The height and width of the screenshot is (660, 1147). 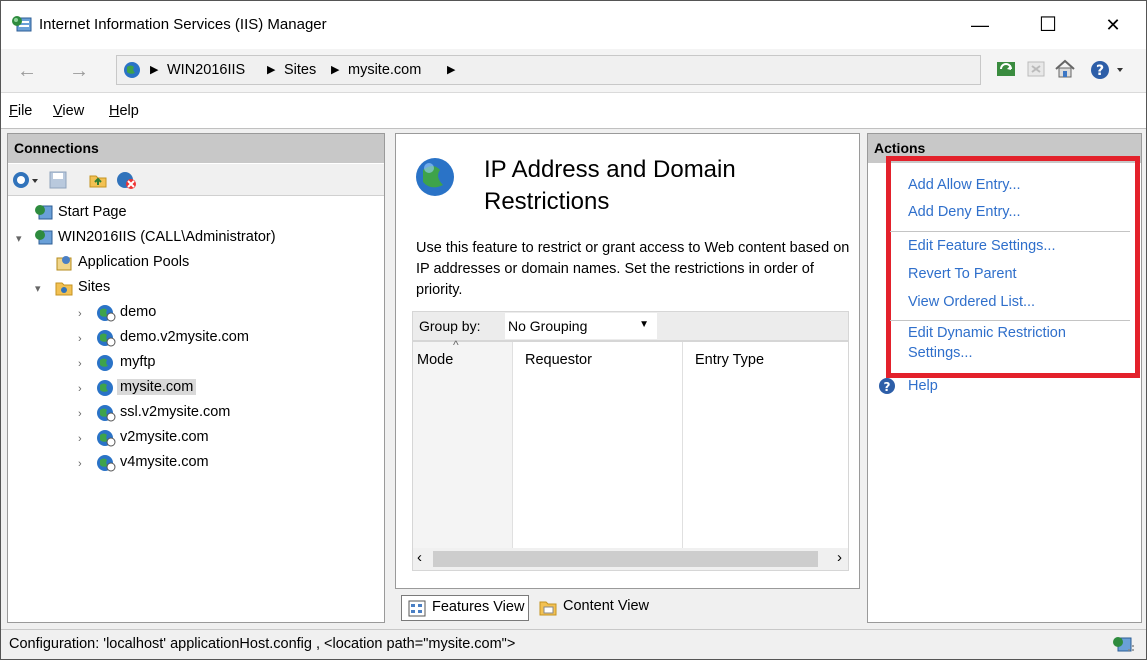 I want to click on view-tabs: Features View Content View, so click(x=627, y=608).